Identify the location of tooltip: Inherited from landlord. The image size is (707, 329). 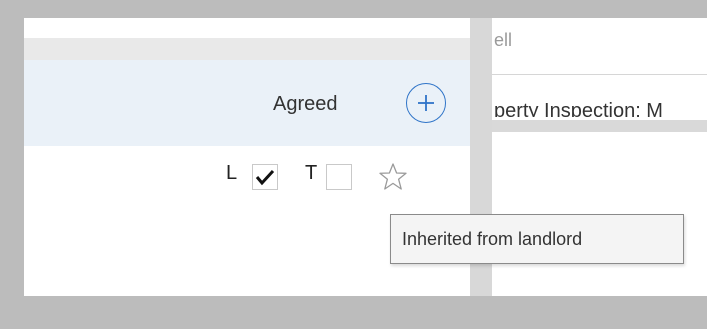
(537, 239).